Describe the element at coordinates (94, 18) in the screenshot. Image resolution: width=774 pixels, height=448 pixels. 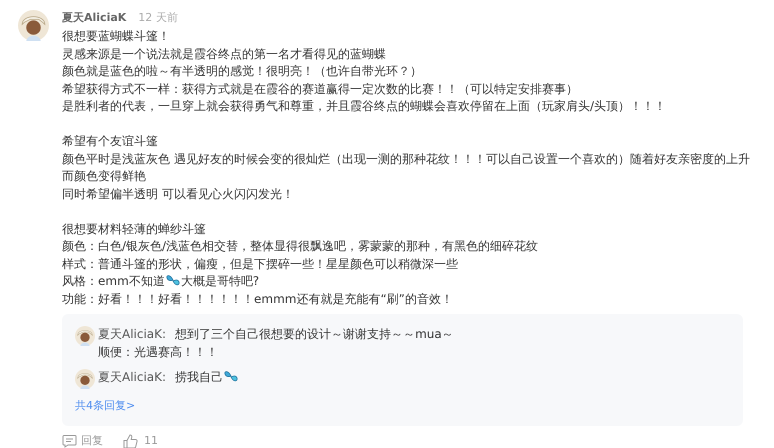
I see `author-name: 夏天AliciaK` at that location.